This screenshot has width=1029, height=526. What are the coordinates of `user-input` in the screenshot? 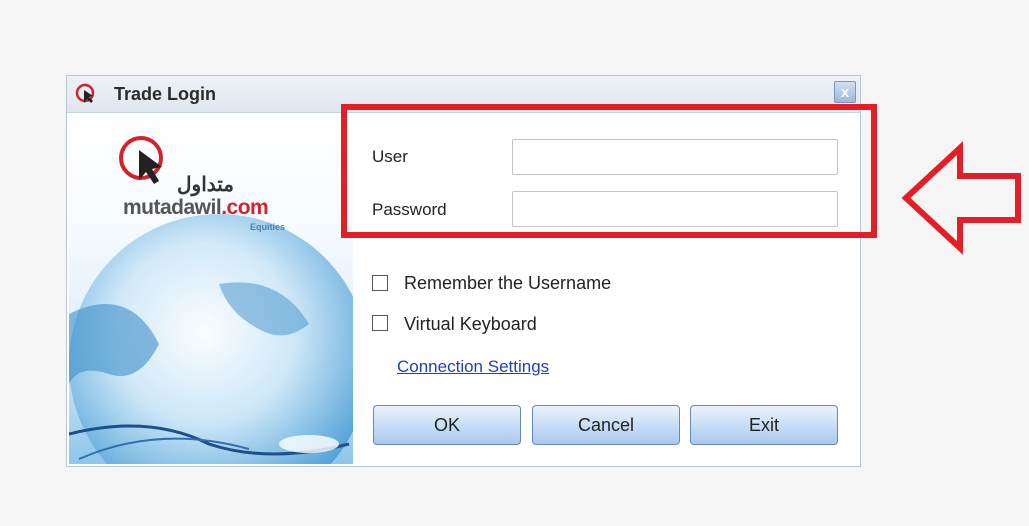 It's located at (675, 157).